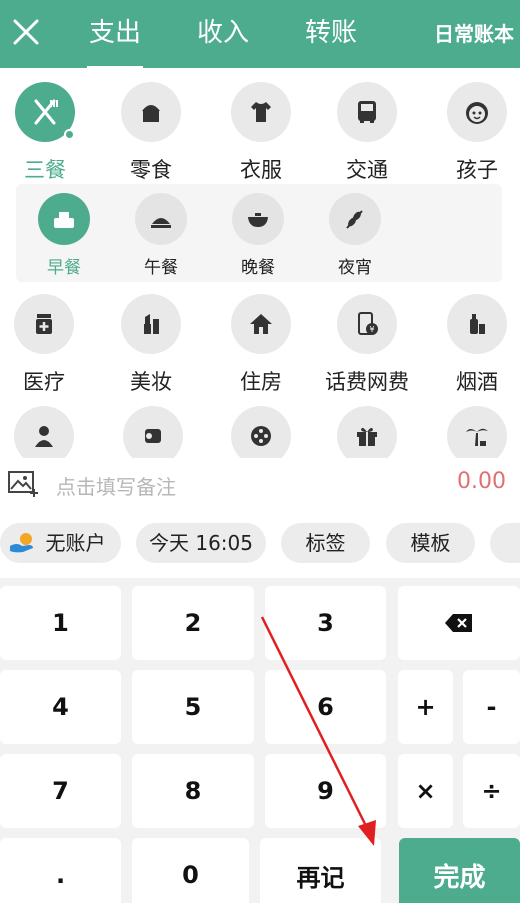  I want to click on subcategory-label: 午餐, so click(161, 268).